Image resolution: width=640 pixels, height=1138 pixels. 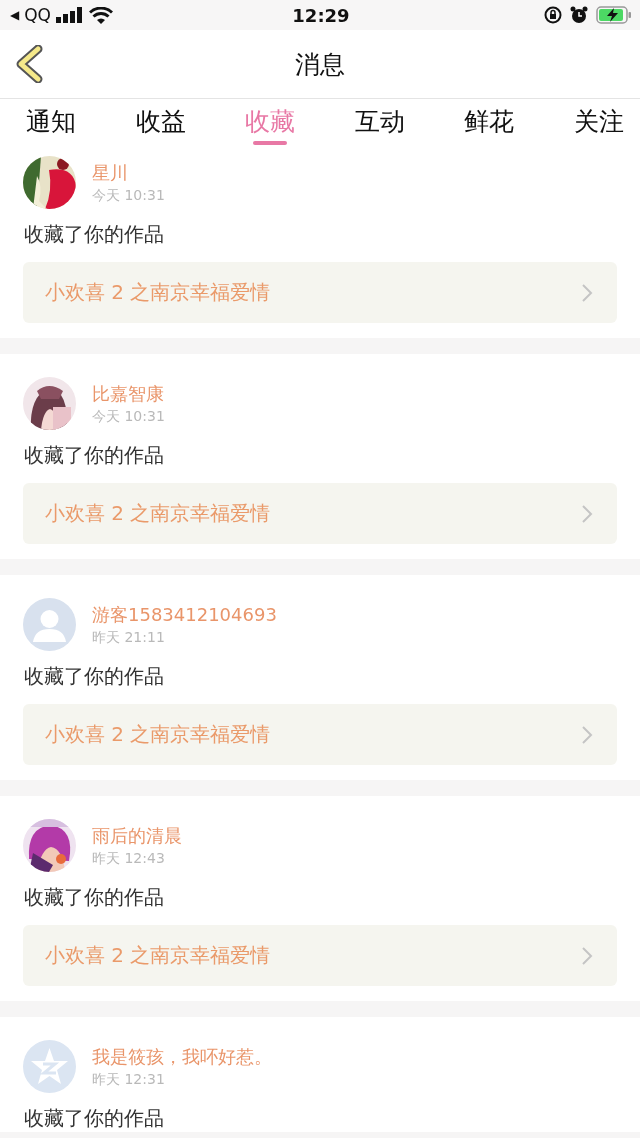 What do you see at coordinates (137, 835) in the screenshot?
I see `user-name: 雨后的清晨` at bounding box center [137, 835].